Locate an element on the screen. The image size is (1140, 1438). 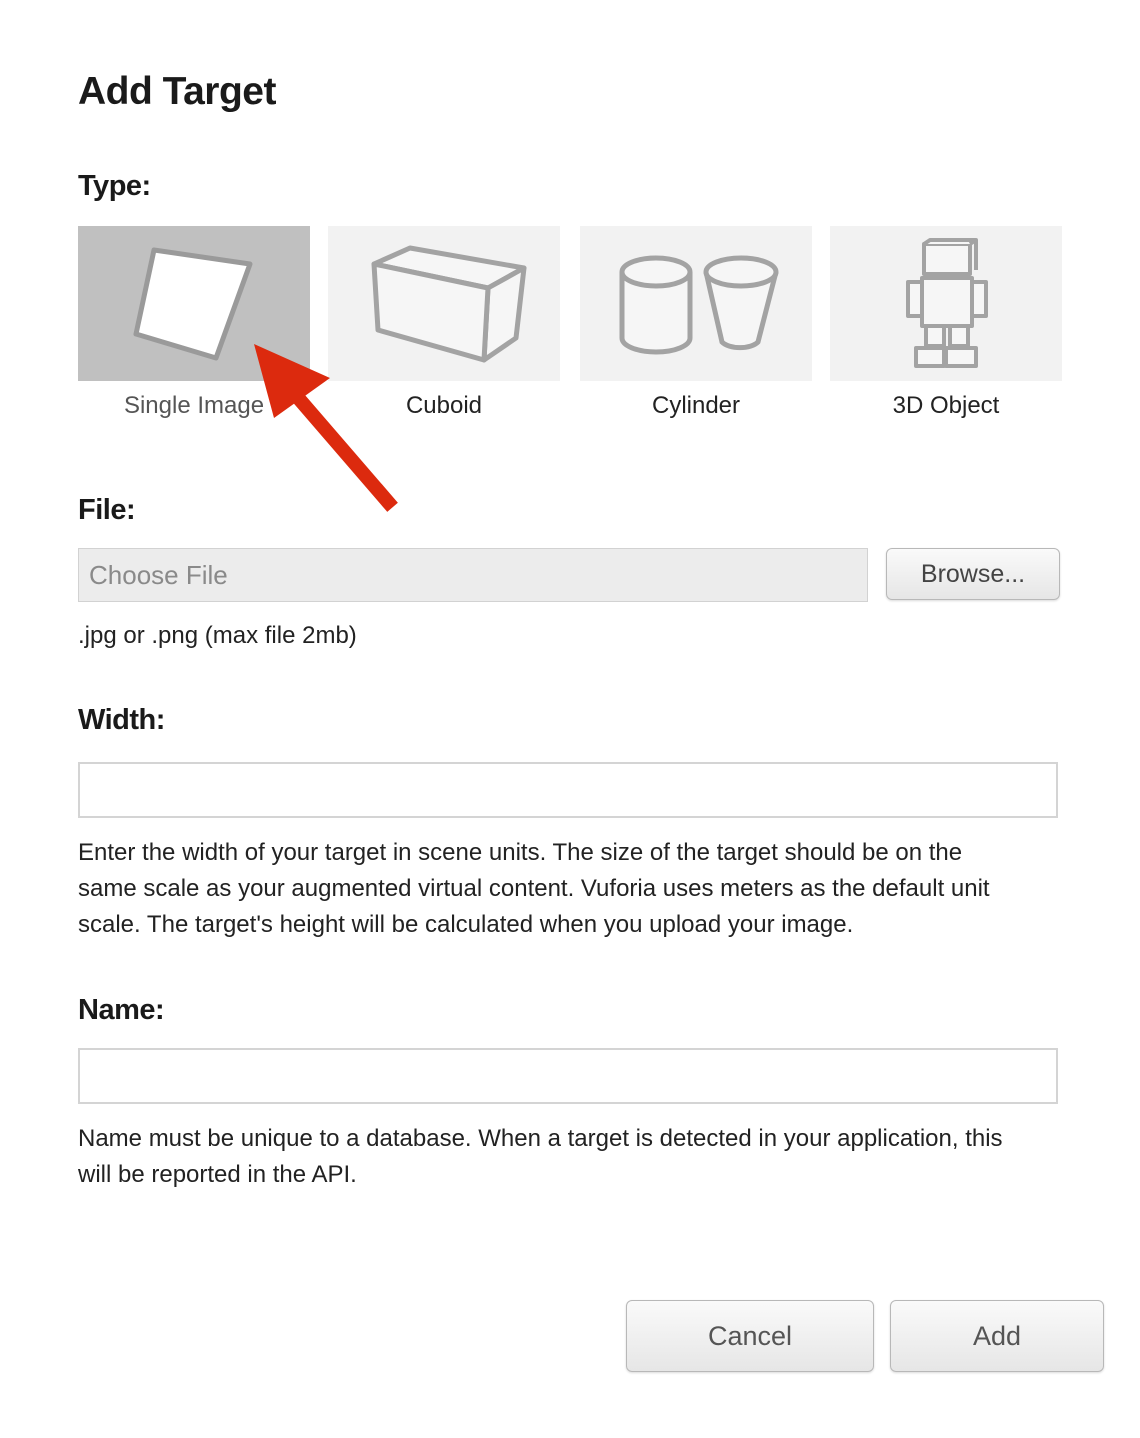
cuboid-icon is located at coordinates (449, 304).